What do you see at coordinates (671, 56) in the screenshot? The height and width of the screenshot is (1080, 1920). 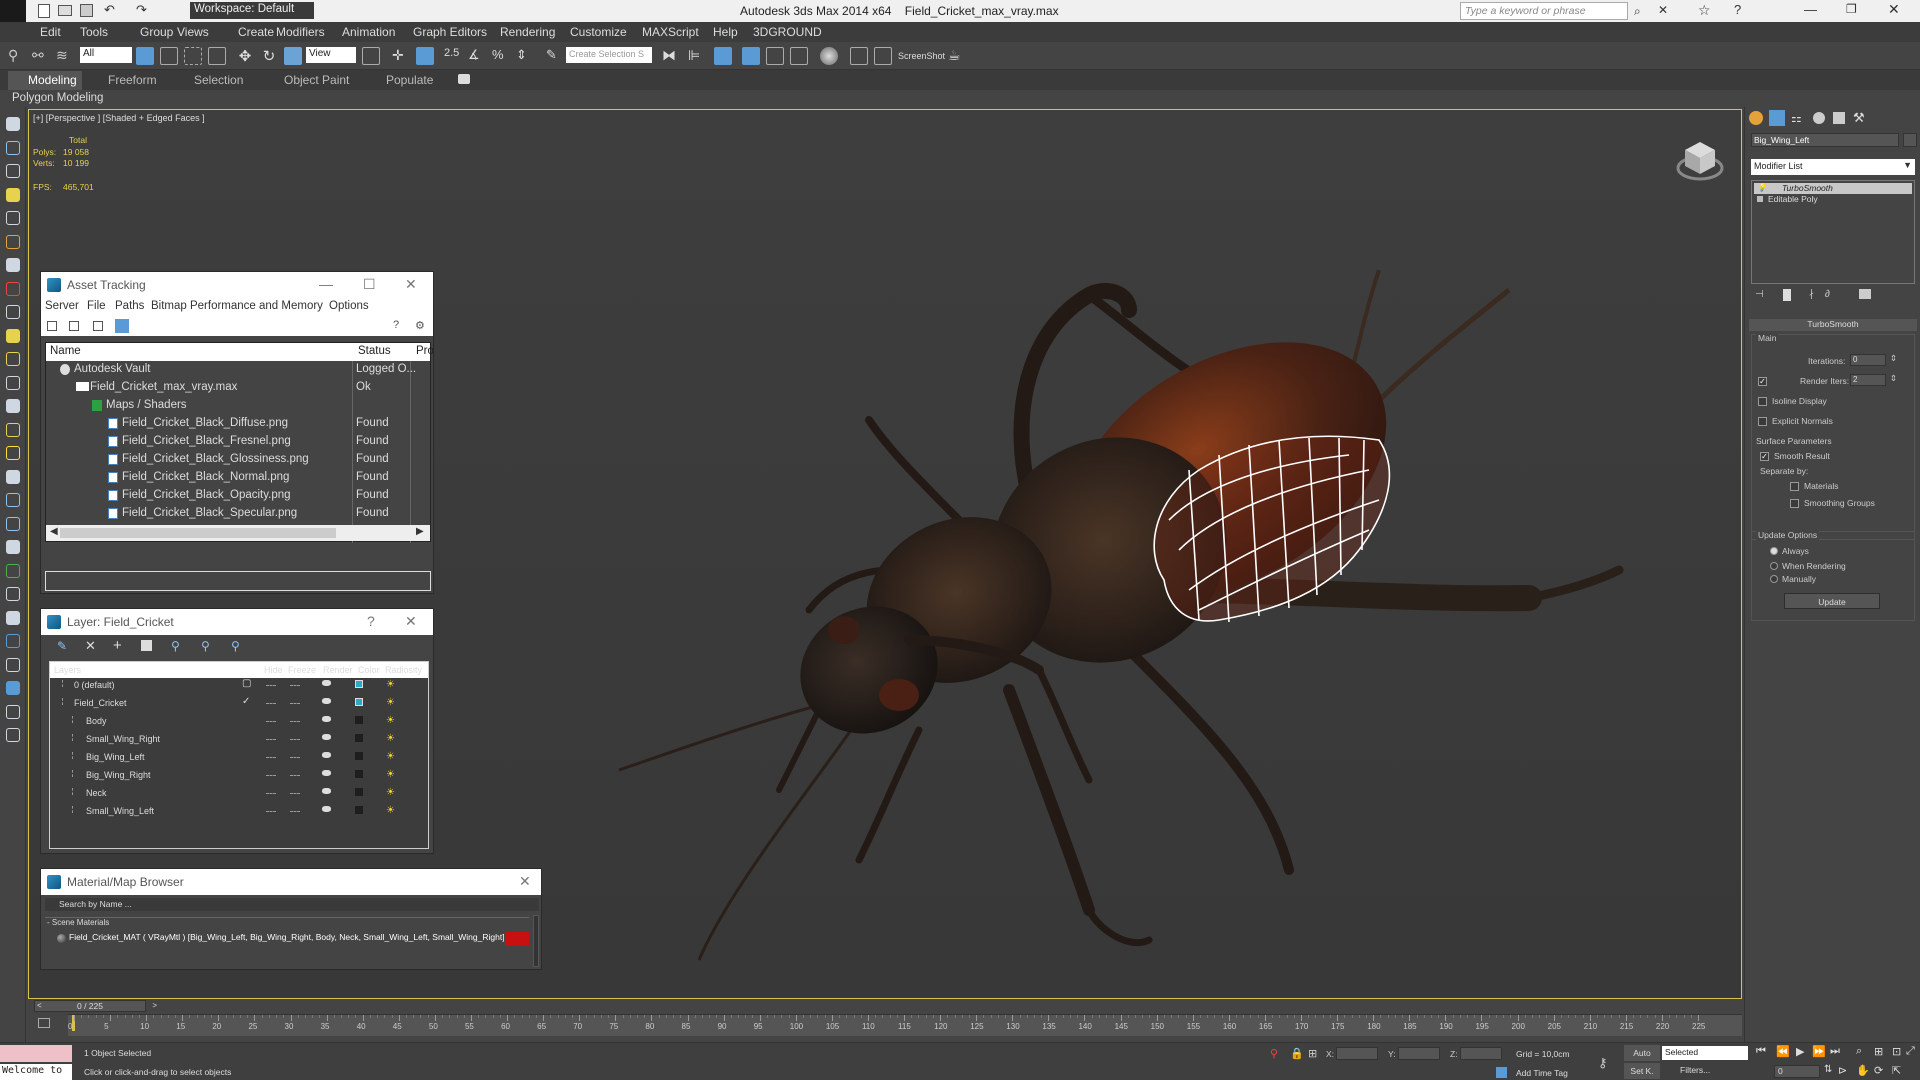 I see `mirror-icon: ⧓` at bounding box center [671, 56].